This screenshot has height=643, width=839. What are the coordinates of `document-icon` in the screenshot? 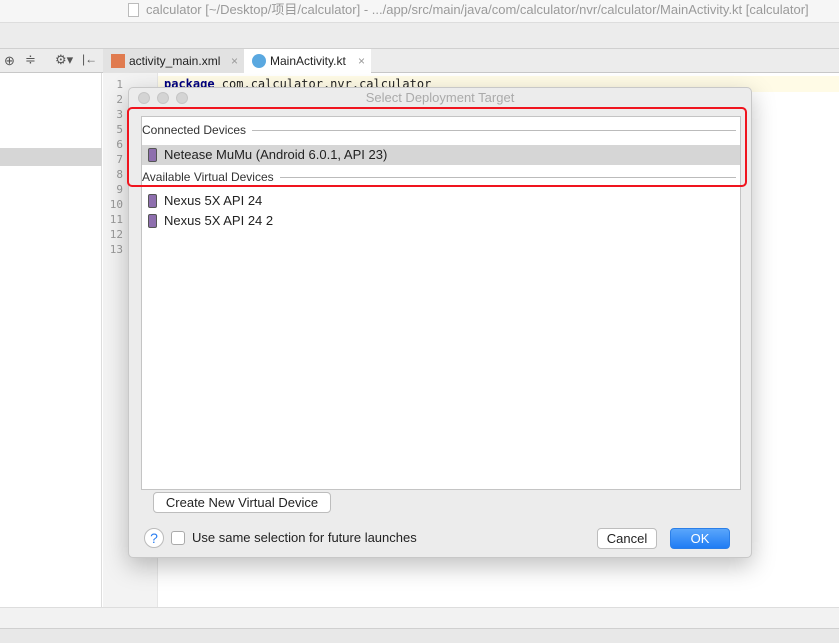 It's located at (133, 10).